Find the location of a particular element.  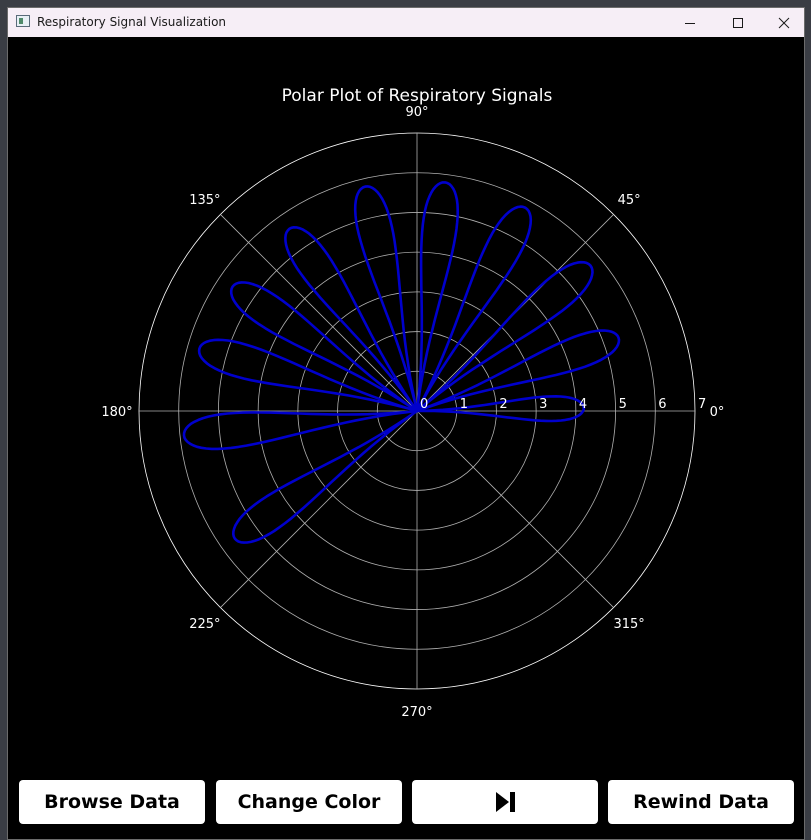

radial-tick-label: 2 is located at coordinates (503, 404).